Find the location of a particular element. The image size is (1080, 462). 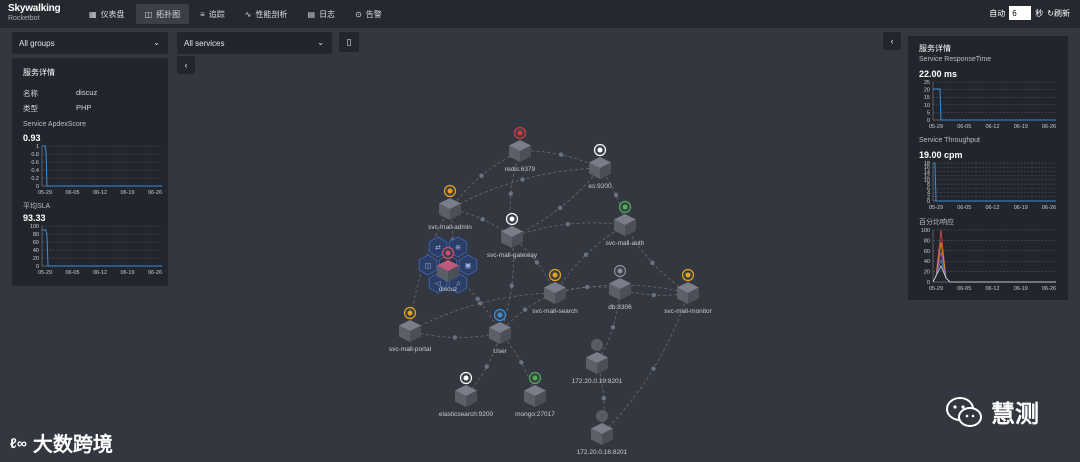

panel-title: 服务详情 is located at coordinates (39, 72).